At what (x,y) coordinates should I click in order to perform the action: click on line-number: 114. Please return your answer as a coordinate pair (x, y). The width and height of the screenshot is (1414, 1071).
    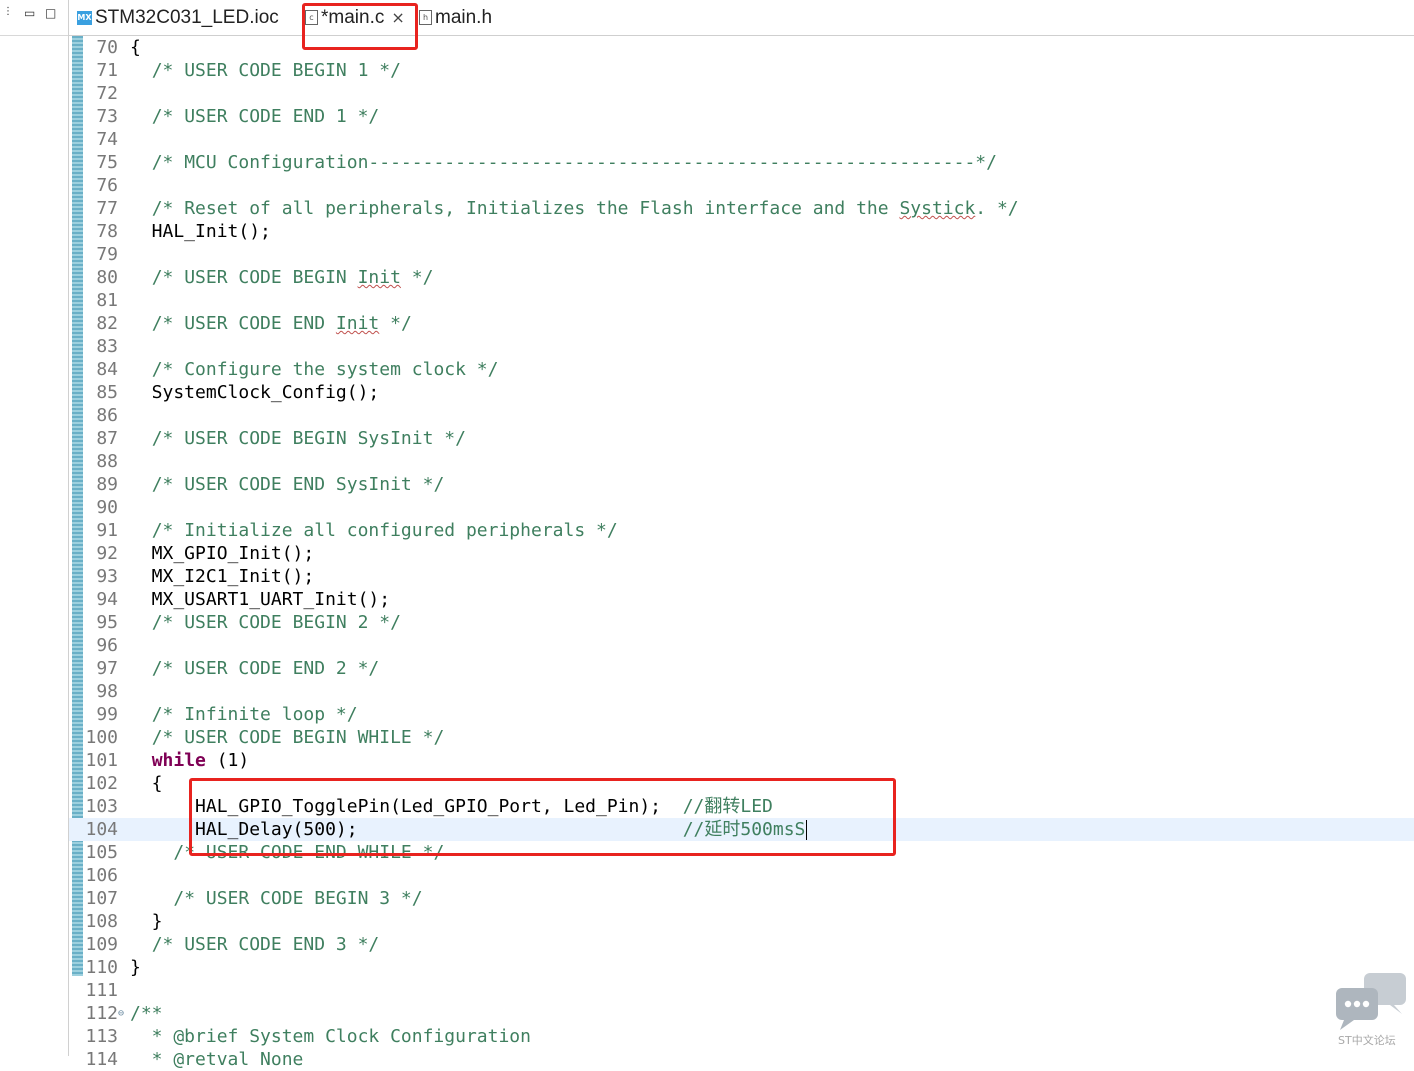
    Looking at the image, I should click on (101, 1059).